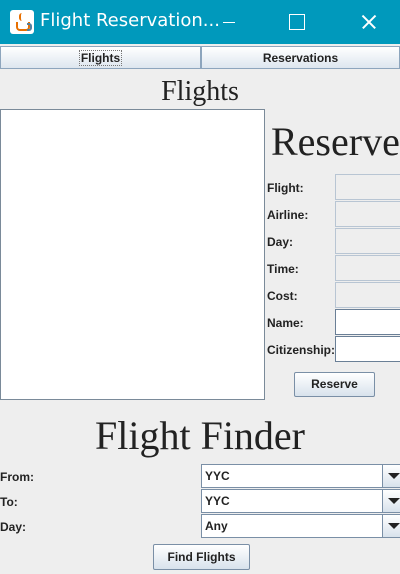 The image size is (400, 574). What do you see at coordinates (22, 22) in the screenshot?
I see `java-cup-icon` at bounding box center [22, 22].